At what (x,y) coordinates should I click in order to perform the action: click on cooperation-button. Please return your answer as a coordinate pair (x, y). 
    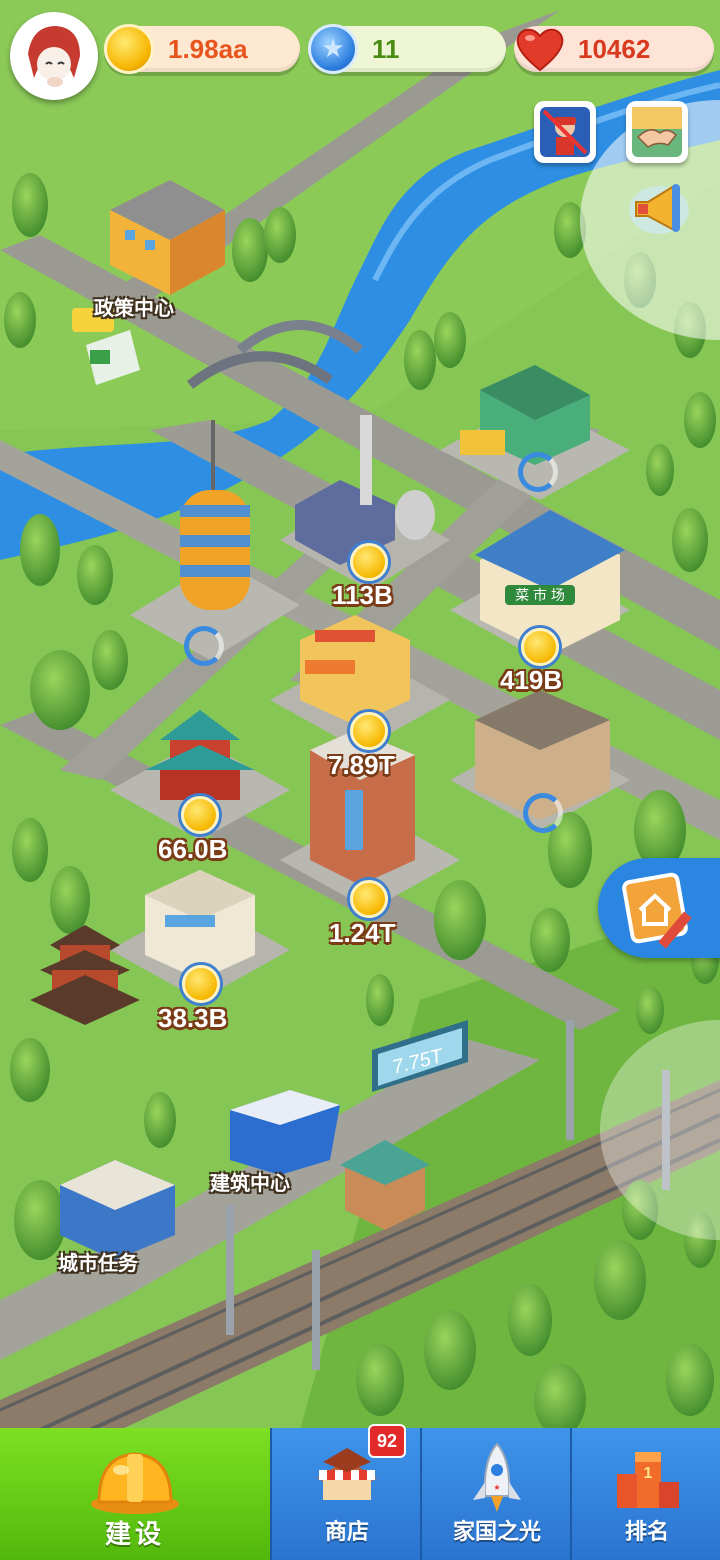
    Looking at the image, I should click on (657, 132).